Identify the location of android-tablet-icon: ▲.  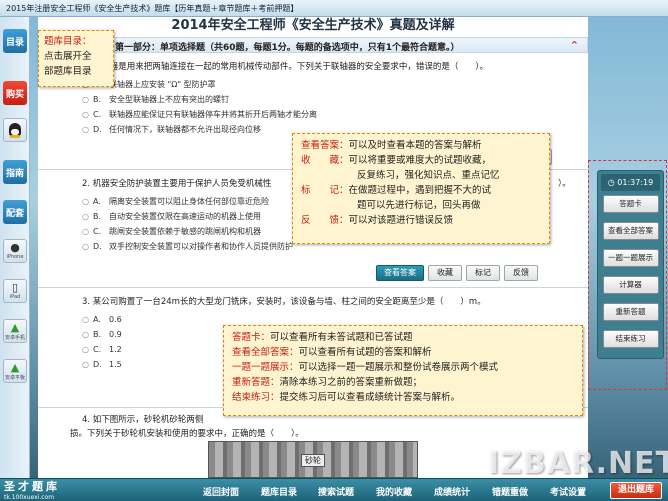
(15, 367).